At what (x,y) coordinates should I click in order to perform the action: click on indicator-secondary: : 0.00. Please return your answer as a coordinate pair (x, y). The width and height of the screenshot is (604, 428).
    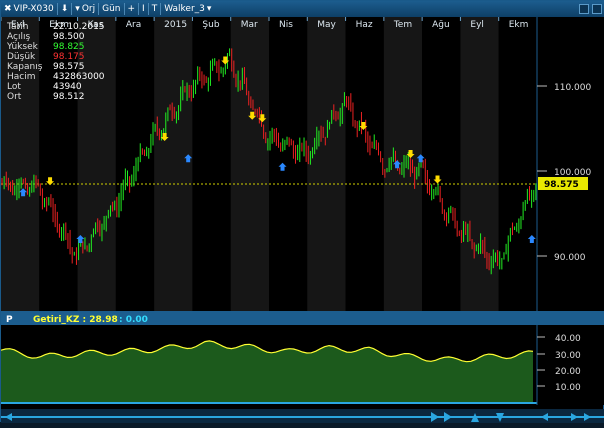
    Looking at the image, I should click on (133, 320).